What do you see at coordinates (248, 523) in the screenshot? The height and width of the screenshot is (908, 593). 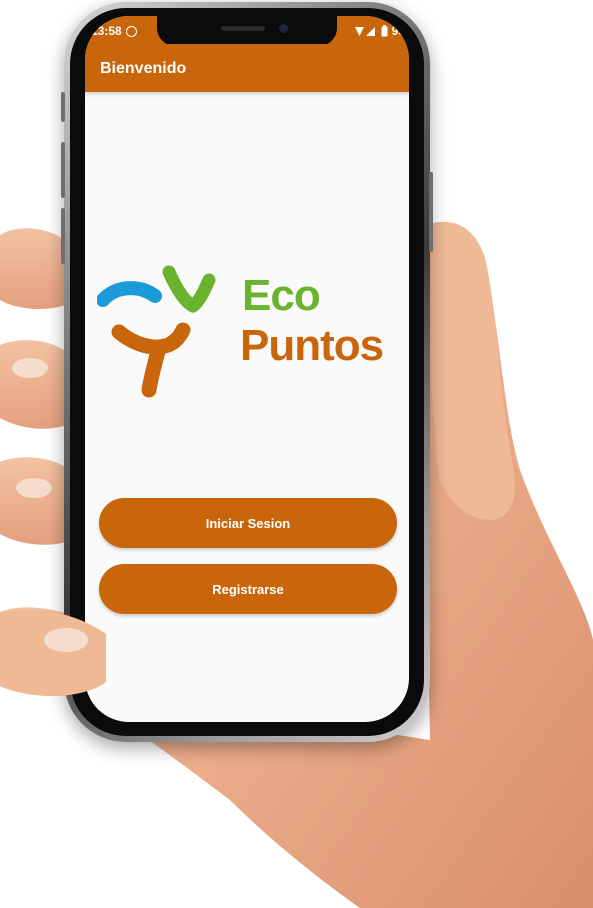 I see `login-button: Iniciar Sesion` at bounding box center [248, 523].